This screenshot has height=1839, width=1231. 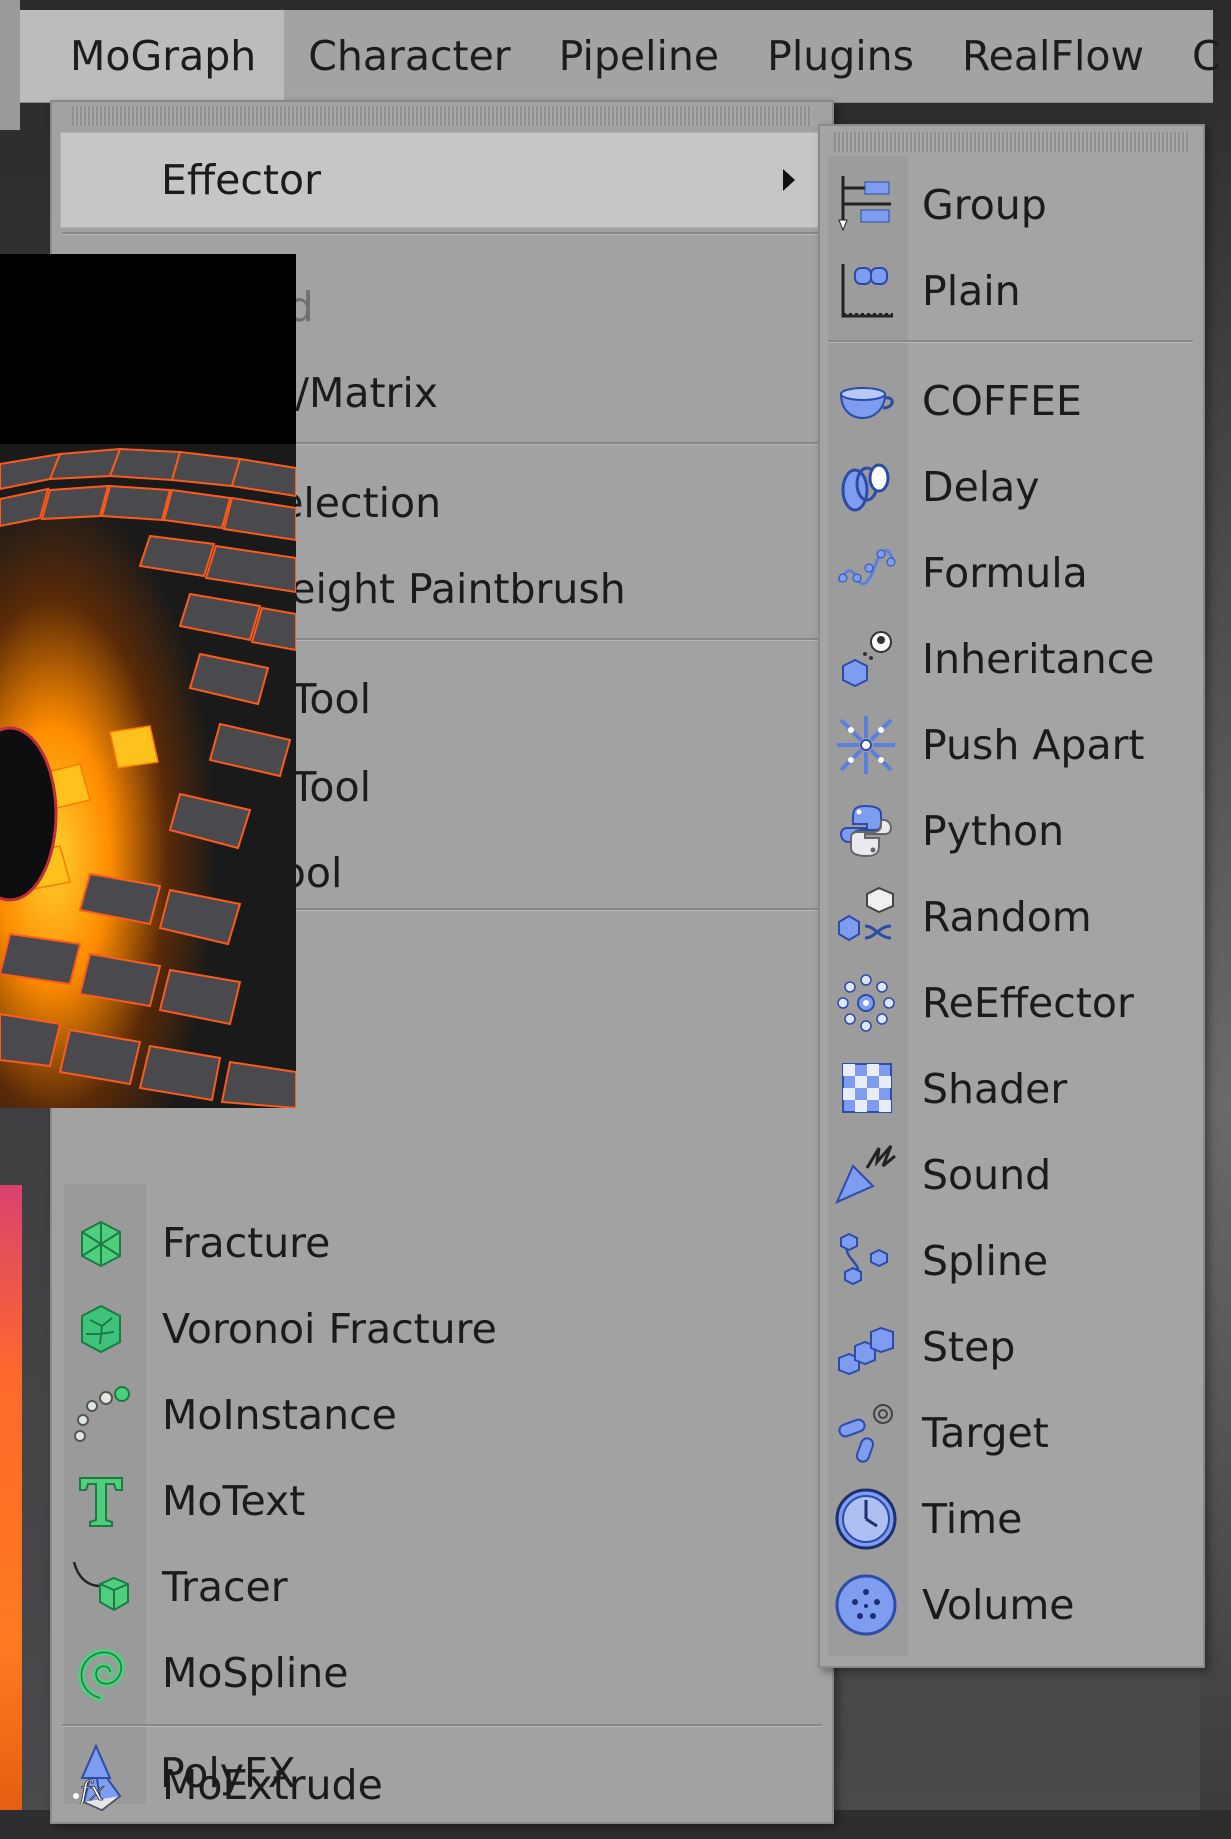 I want to click on submenu-item-push-apart: Push Apart, so click(x=1011, y=745).